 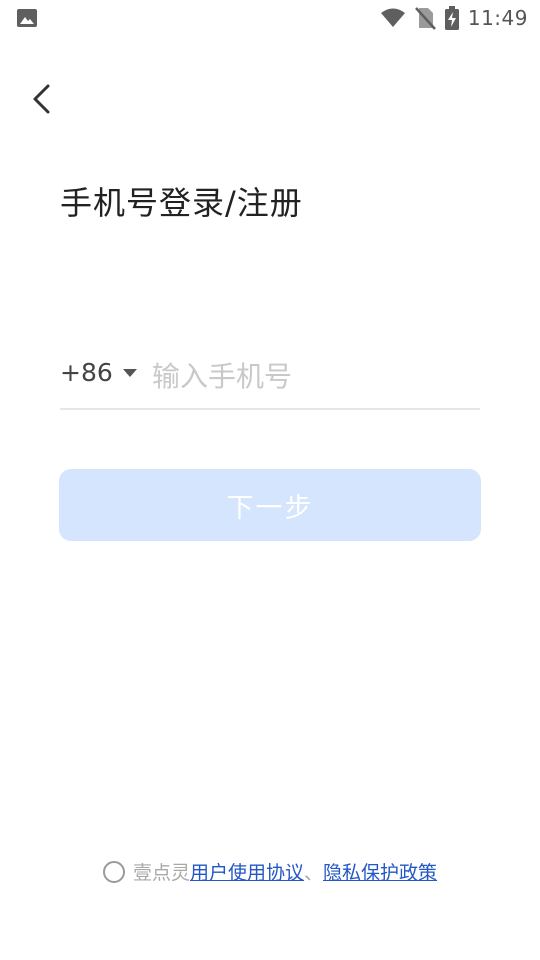 I want to click on status-time: 11:49, so click(x=497, y=18).